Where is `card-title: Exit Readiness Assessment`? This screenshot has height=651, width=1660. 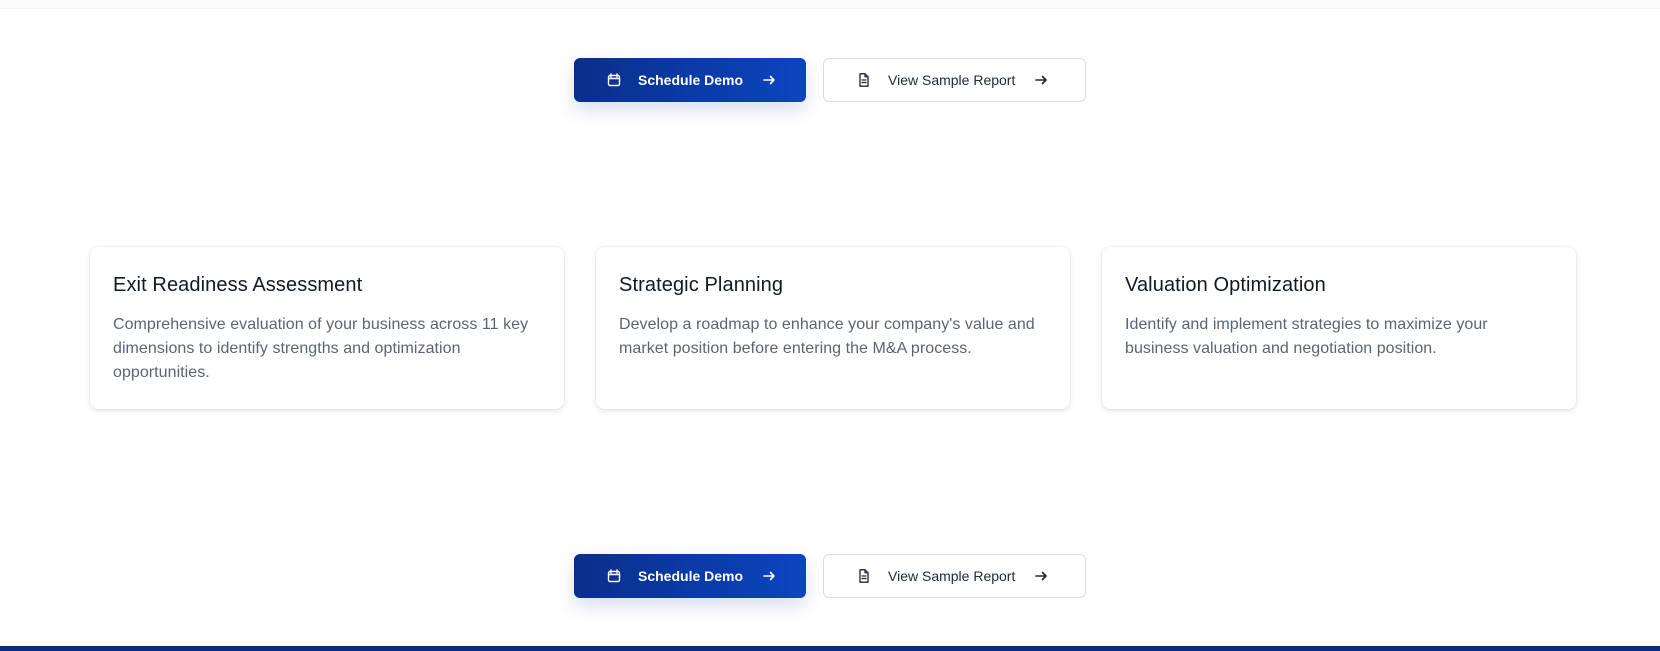
card-title: Exit Readiness Assessment is located at coordinates (238, 285).